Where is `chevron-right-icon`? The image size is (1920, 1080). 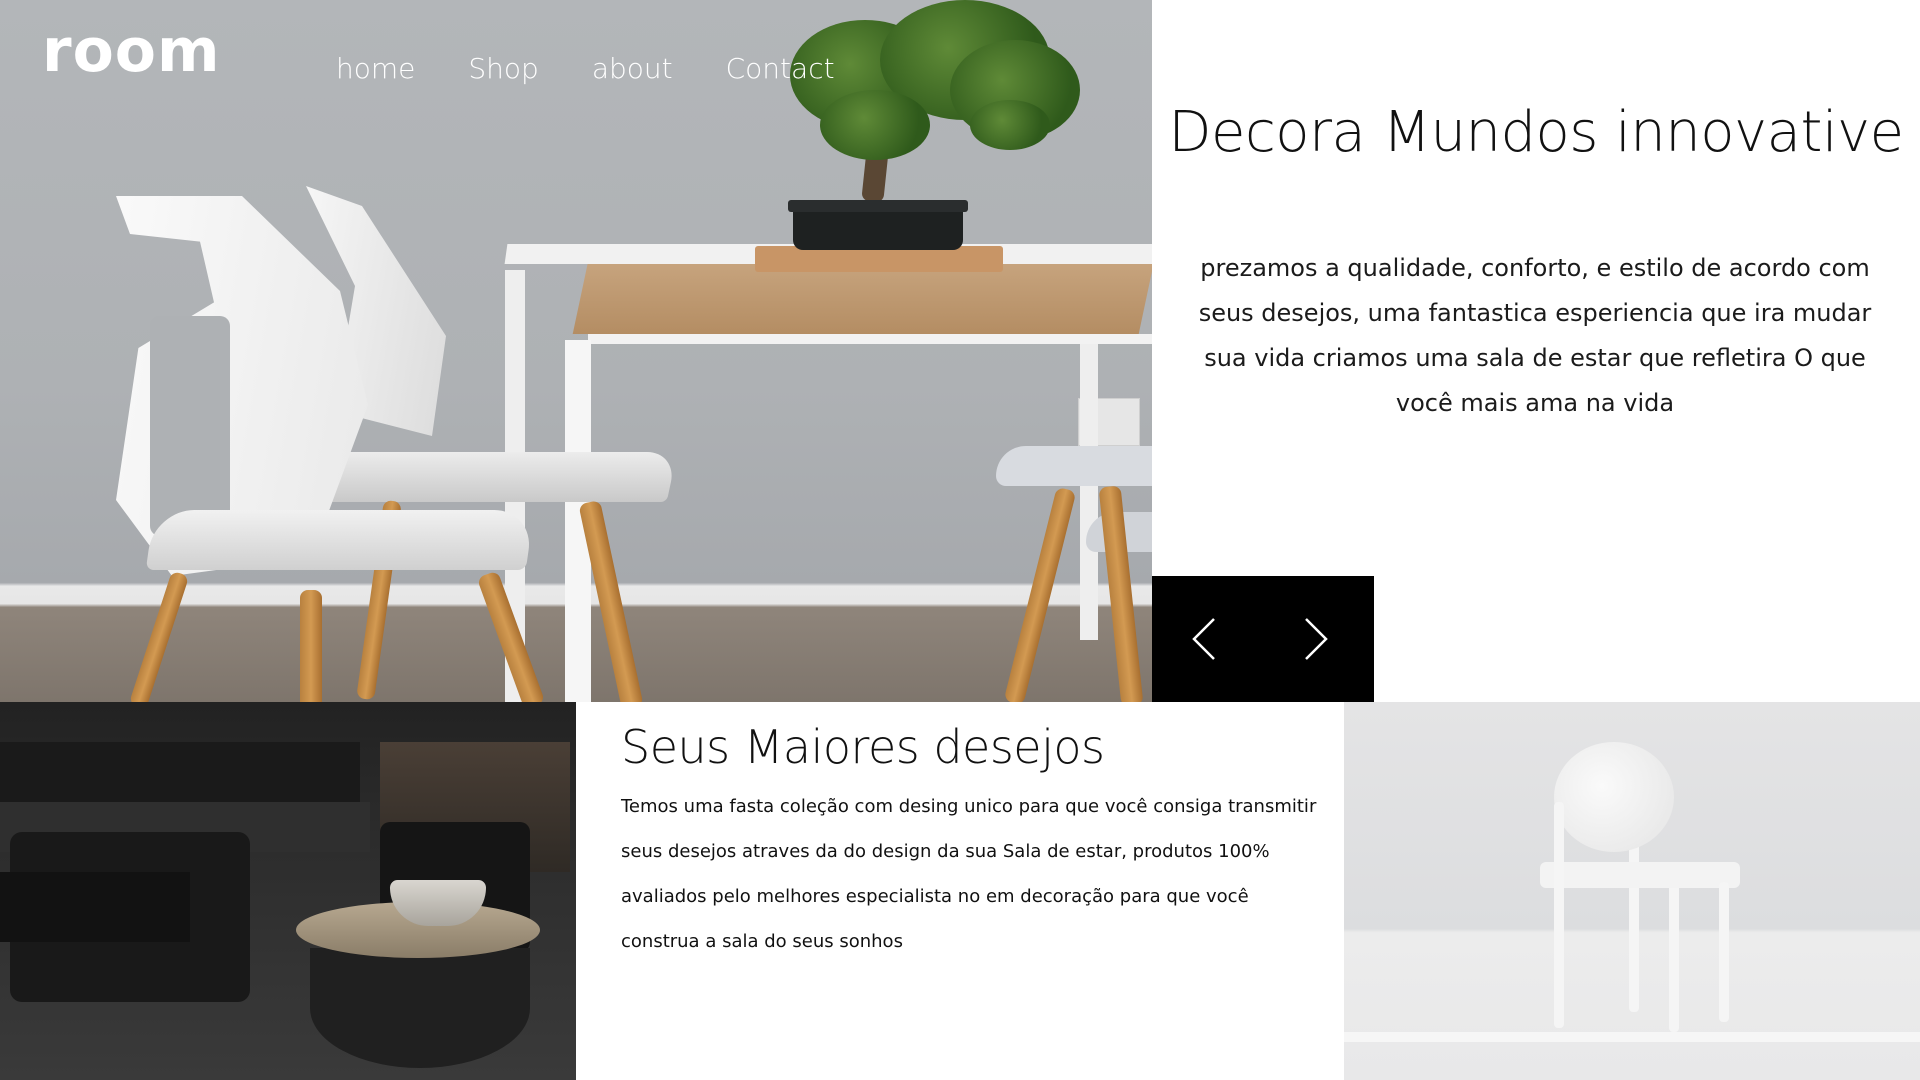
chevron-right-icon is located at coordinates (1316, 639).